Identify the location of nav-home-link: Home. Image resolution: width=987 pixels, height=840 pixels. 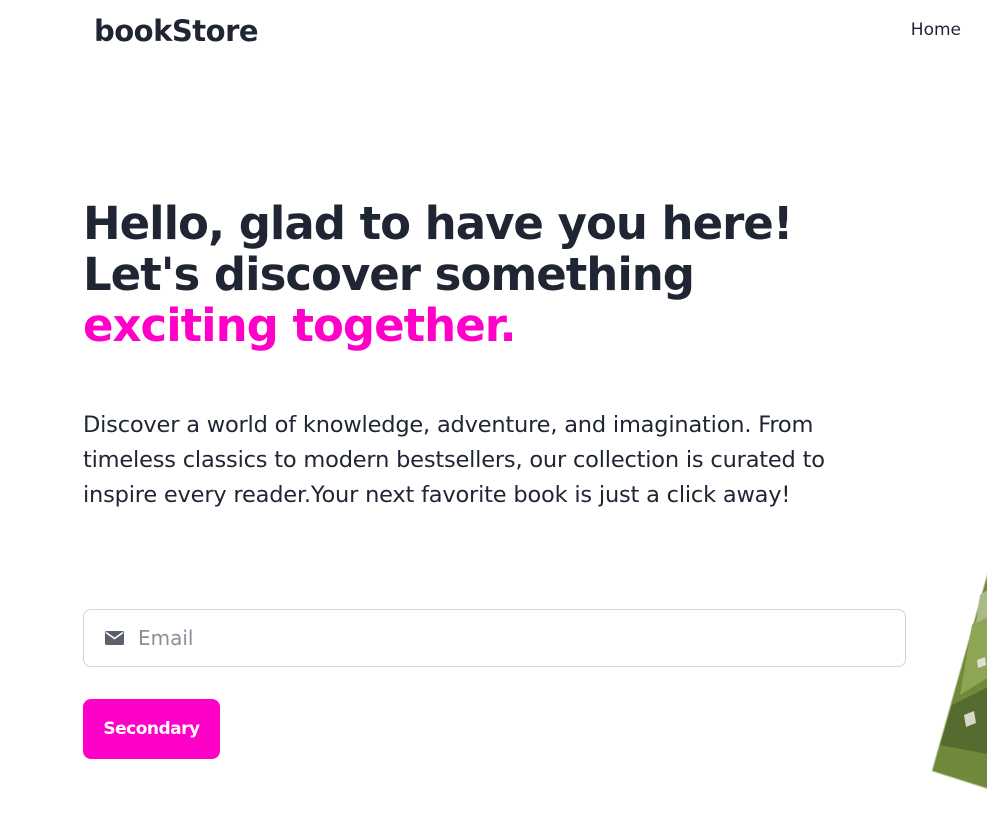
(936, 30).